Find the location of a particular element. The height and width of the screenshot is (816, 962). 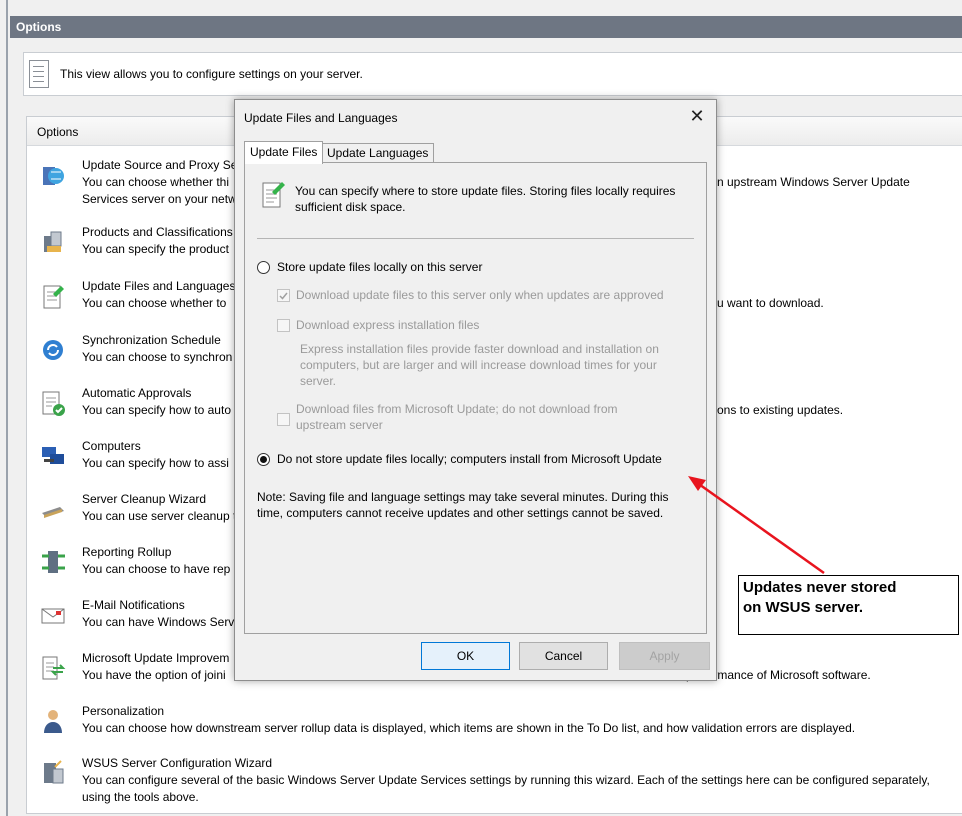

callout-line-1: Updates never stored is located at coordinates (820, 587).